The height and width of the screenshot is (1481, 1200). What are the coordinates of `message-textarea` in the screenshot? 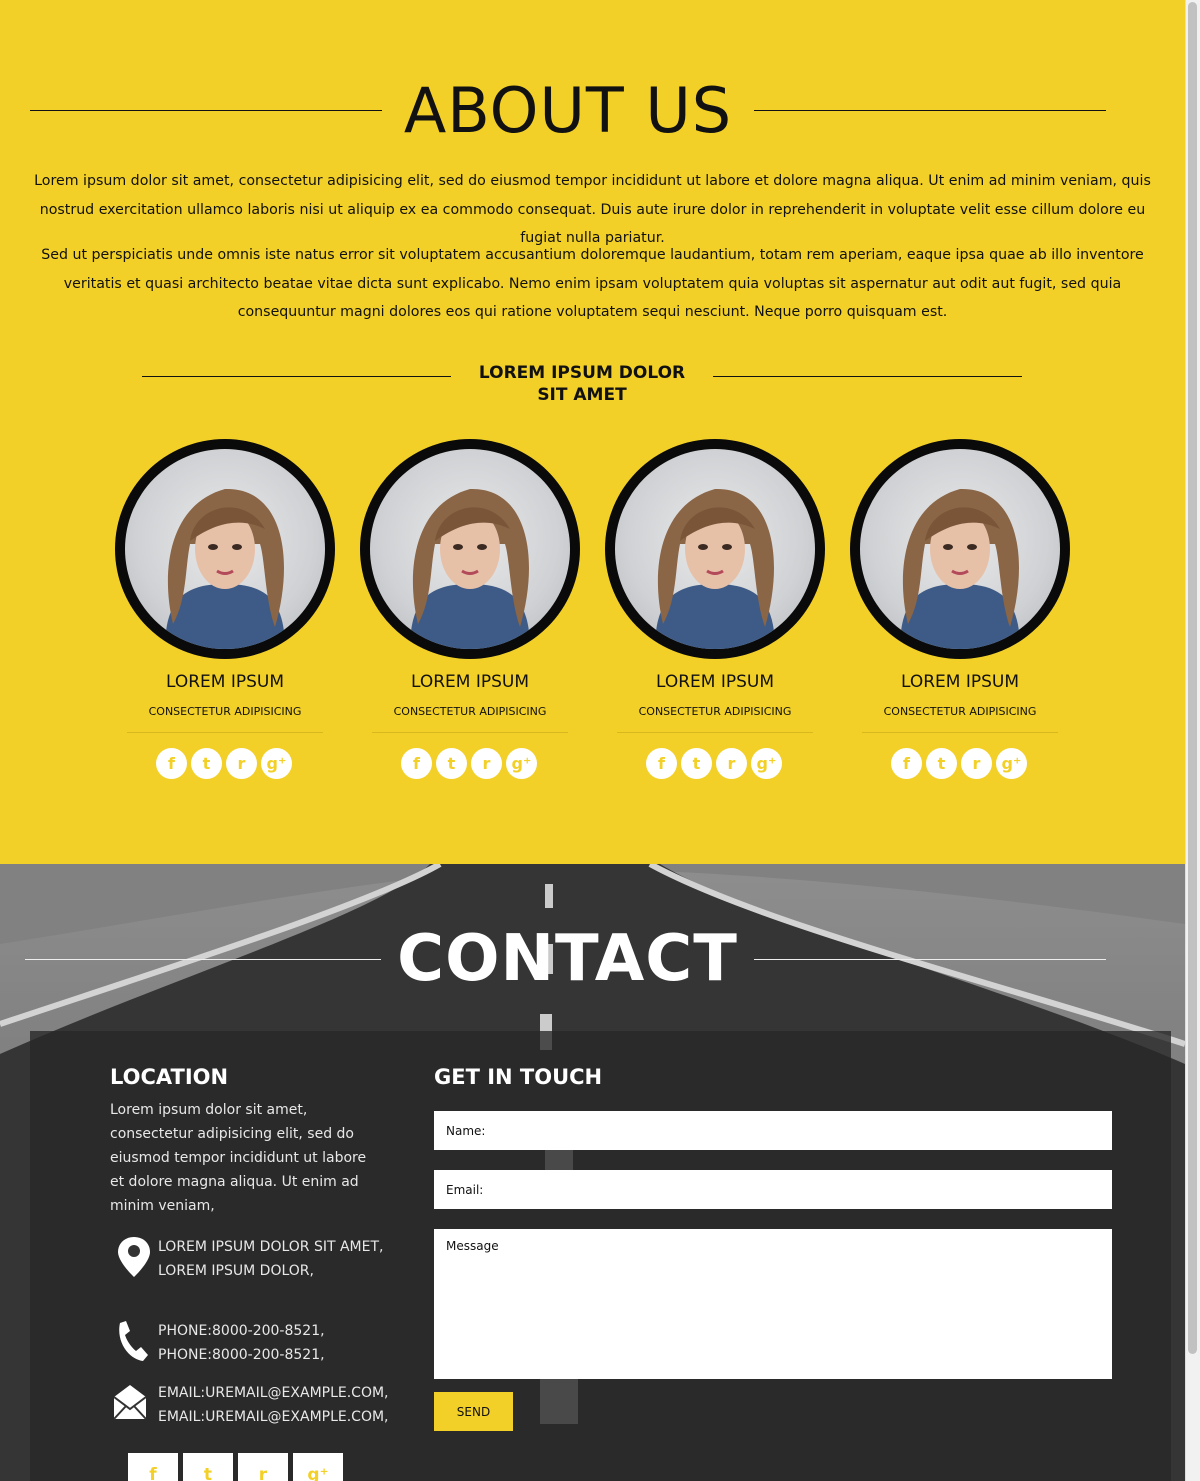 It's located at (773, 1304).